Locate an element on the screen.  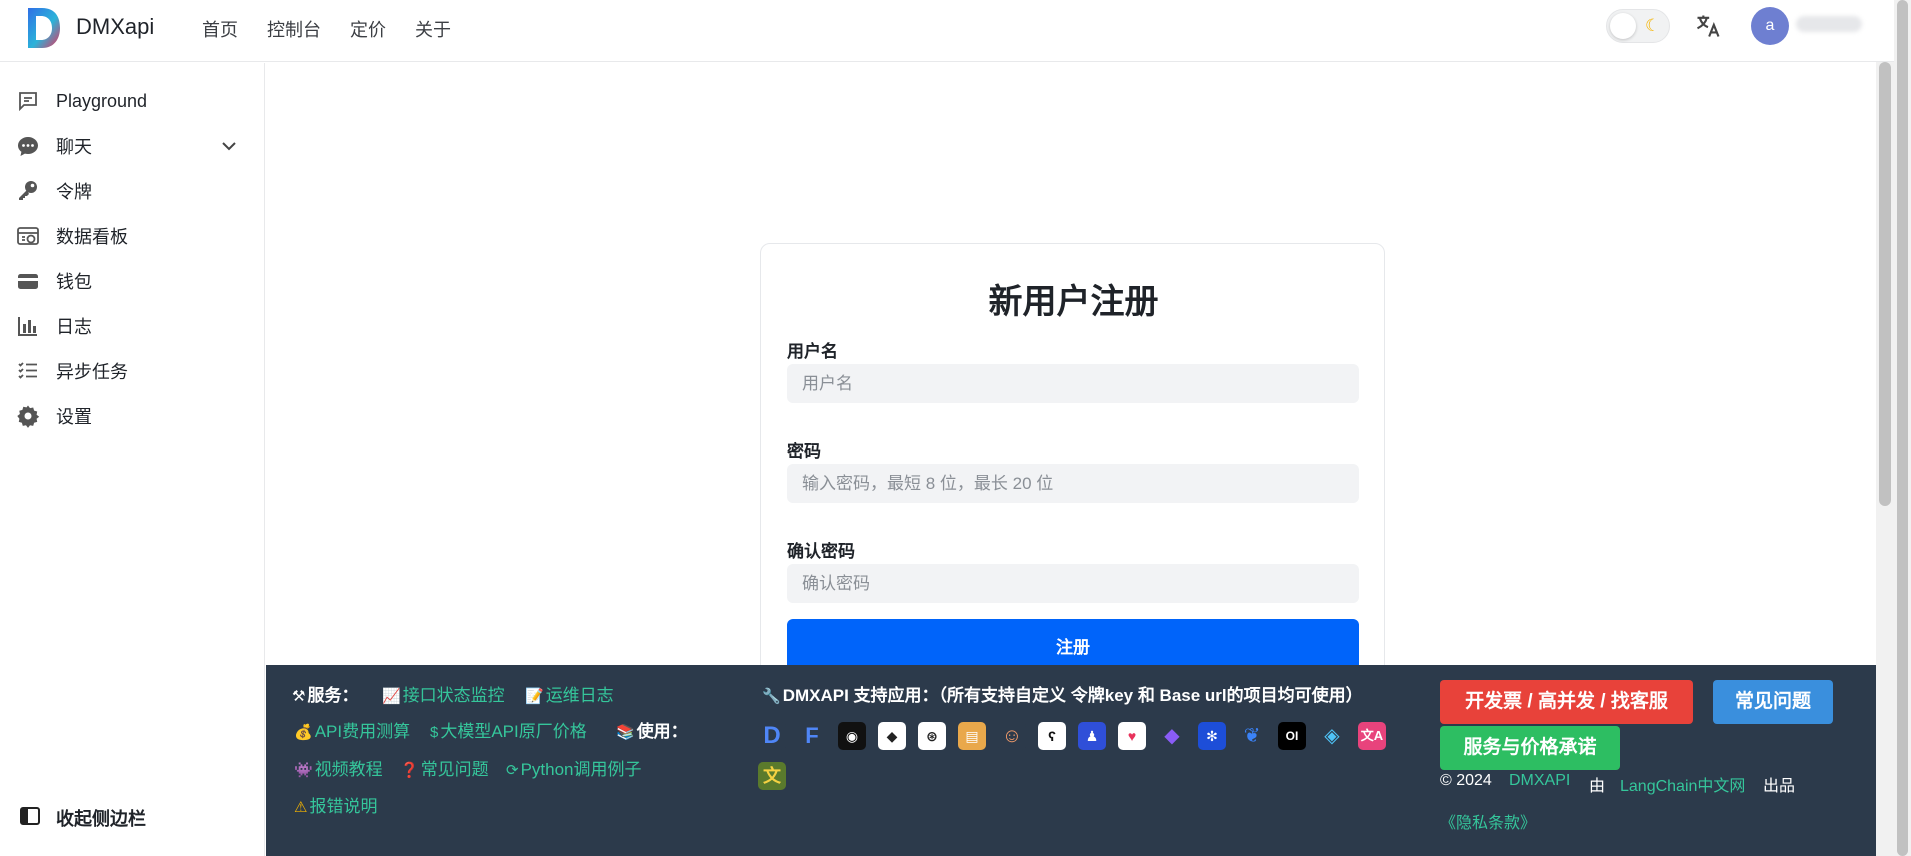
translate-icon is located at coordinates (1708, 26).